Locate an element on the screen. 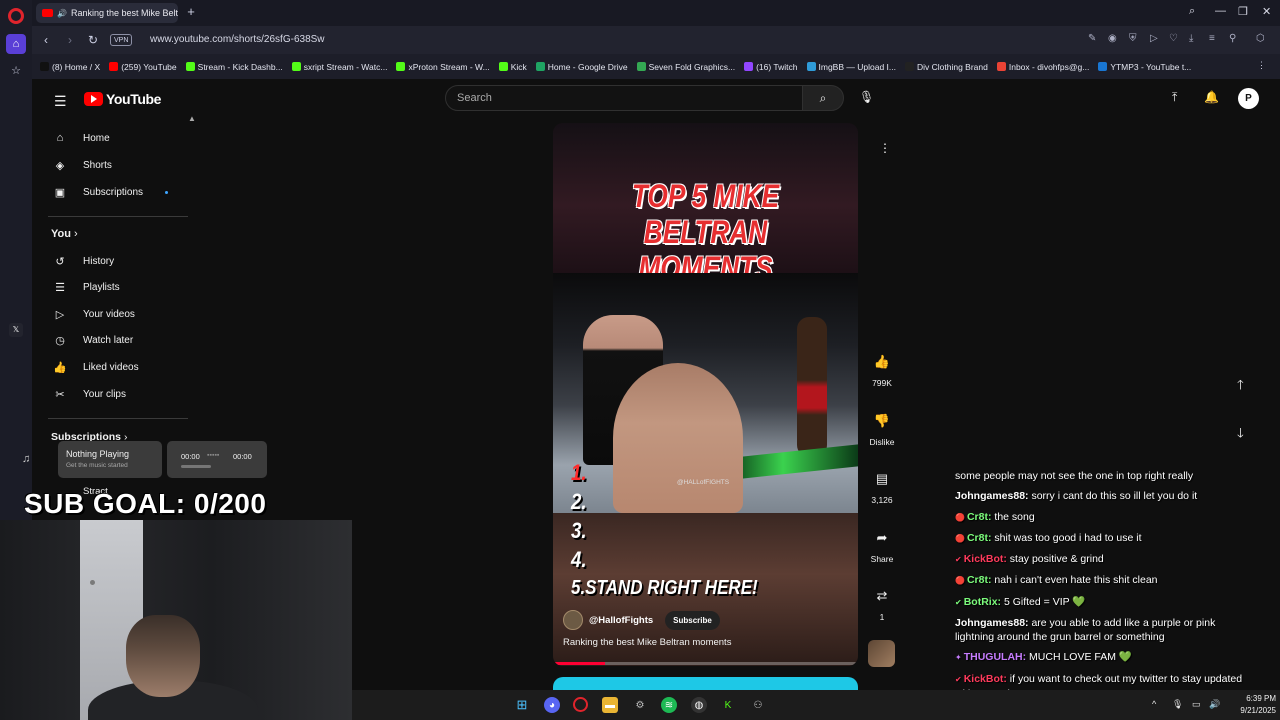 The image size is (1280, 720). speaker-icon: 🔊 is located at coordinates (62, 13).